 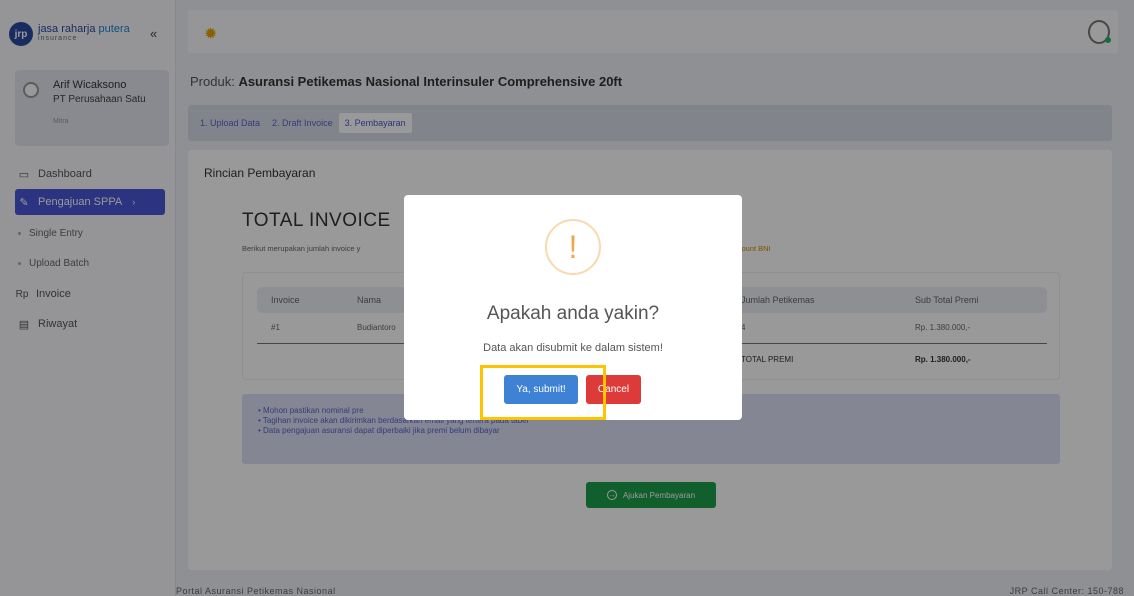 What do you see at coordinates (573, 348) in the screenshot?
I see `dialog-text: Data akan disubmit ke dalam sistem!` at bounding box center [573, 348].